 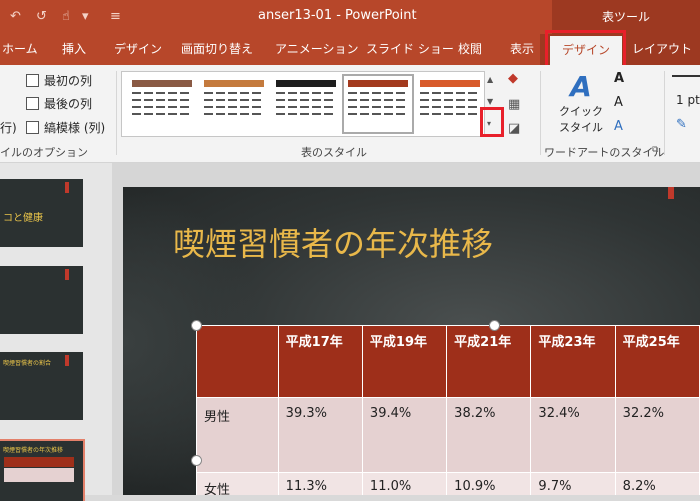 What do you see at coordinates (581, 127) in the screenshot?
I see `quick-style-label-2: スタイル` at bounding box center [581, 127].